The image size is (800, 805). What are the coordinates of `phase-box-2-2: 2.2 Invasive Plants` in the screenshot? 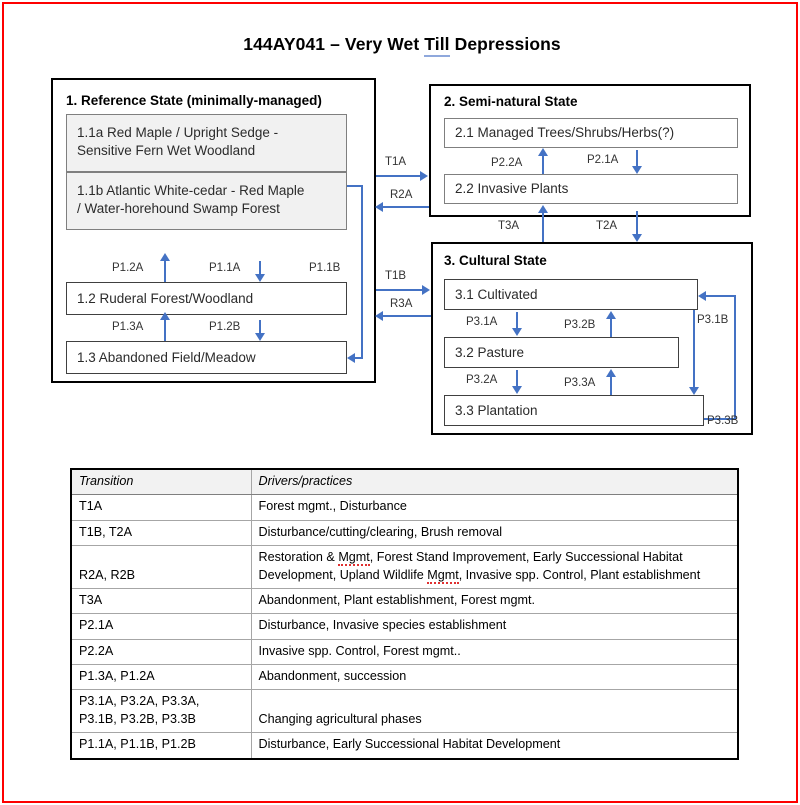 It's located at (591, 189).